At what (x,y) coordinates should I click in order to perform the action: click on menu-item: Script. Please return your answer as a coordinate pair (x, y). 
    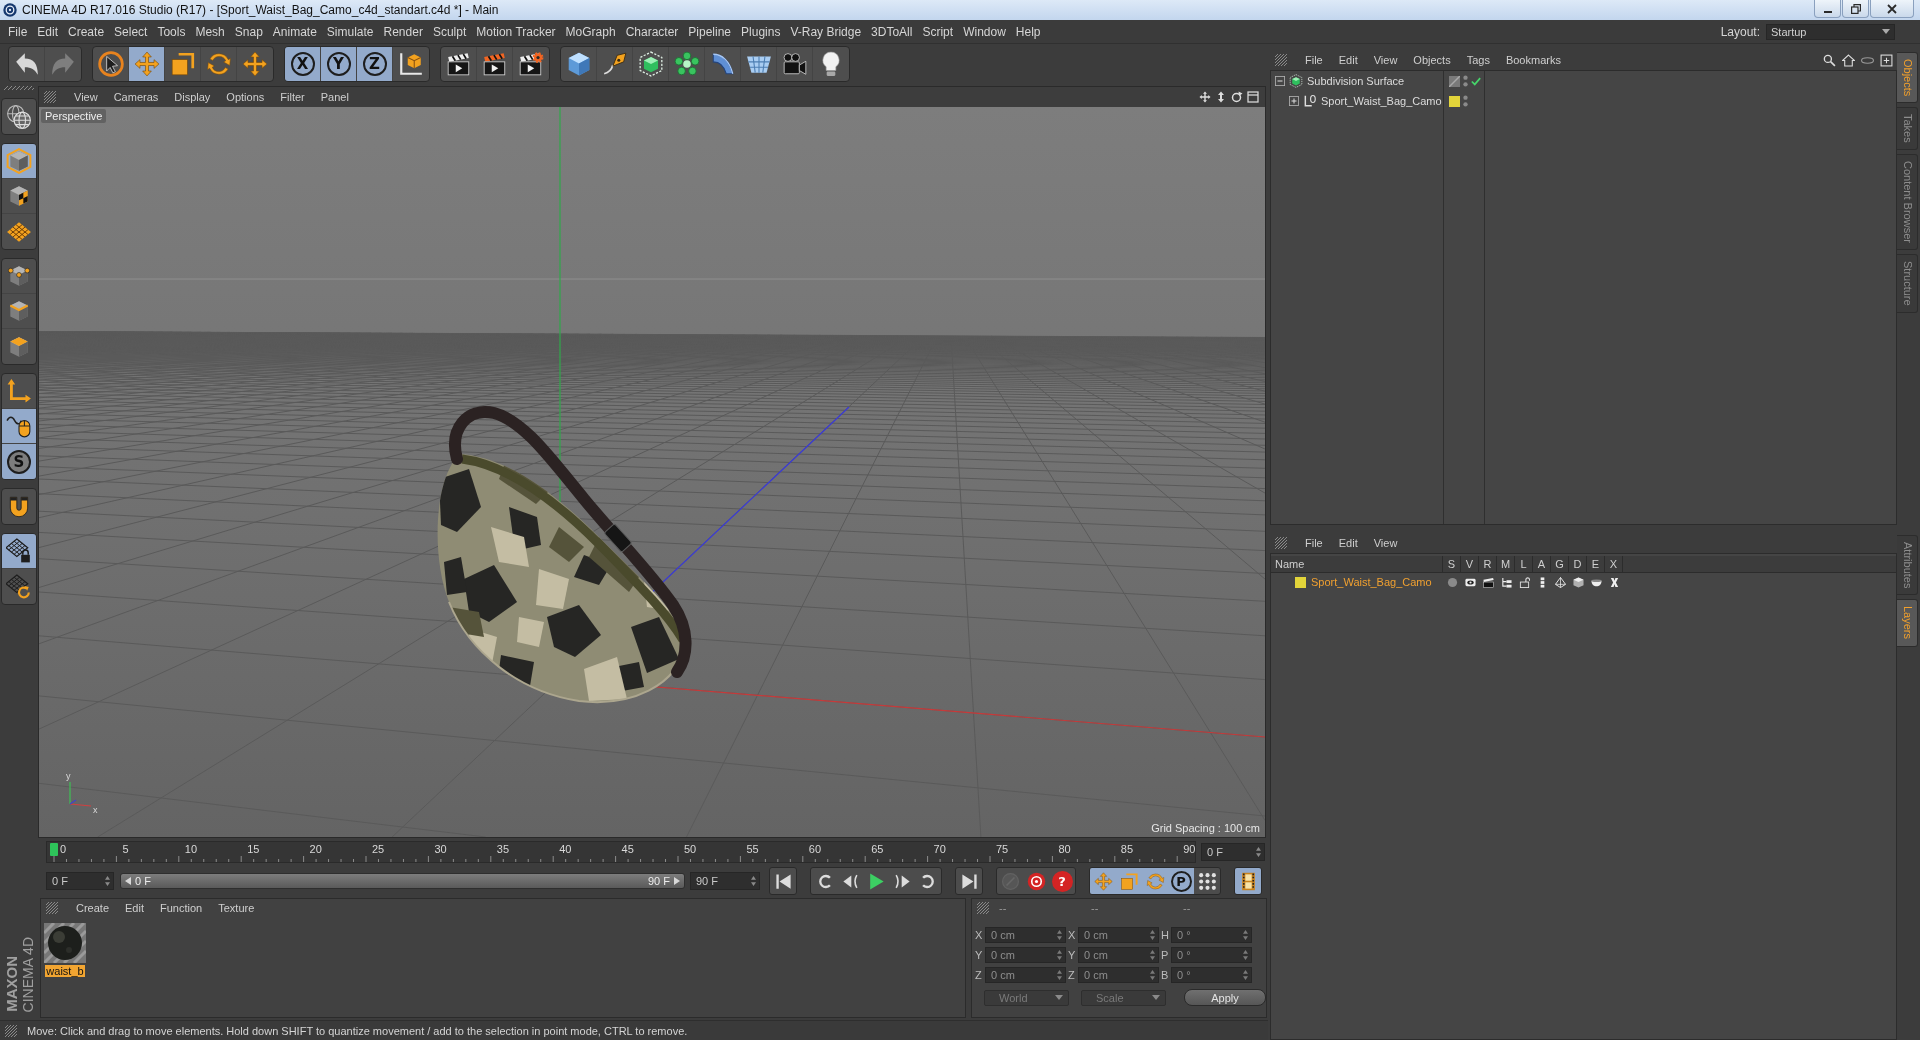
    Looking at the image, I should click on (938, 31).